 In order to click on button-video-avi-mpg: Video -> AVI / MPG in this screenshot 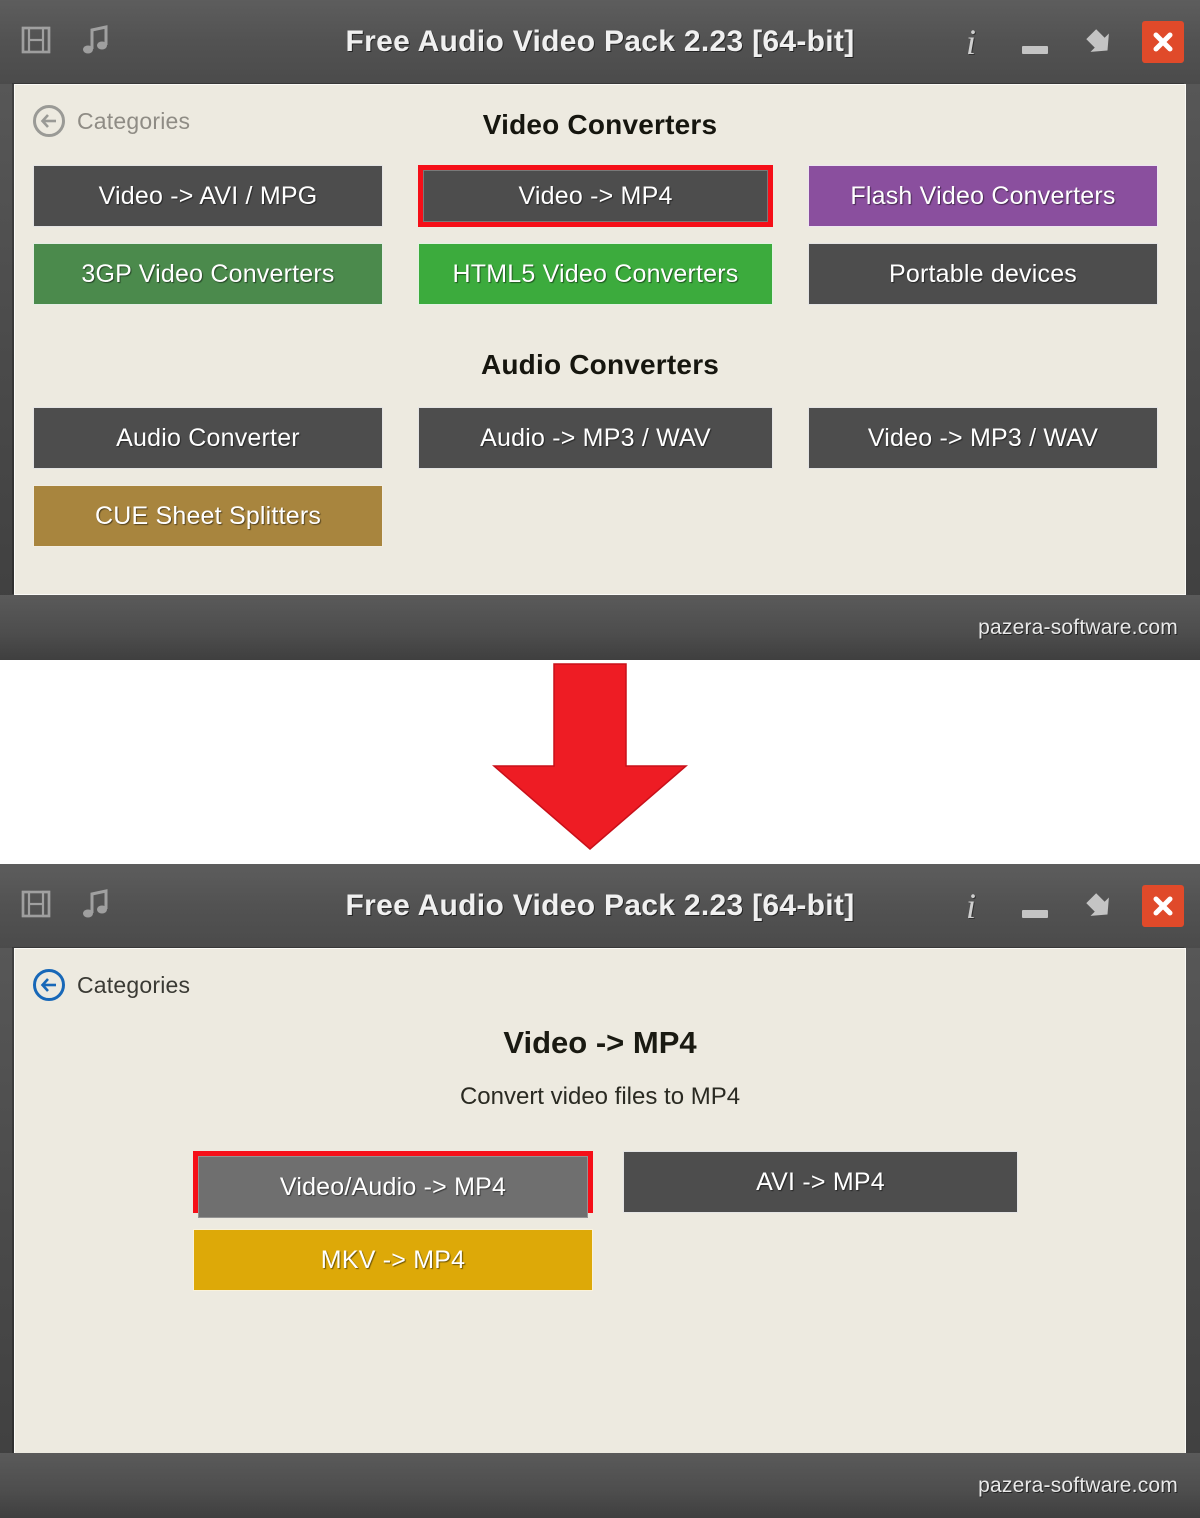, I will do `click(208, 196)`.